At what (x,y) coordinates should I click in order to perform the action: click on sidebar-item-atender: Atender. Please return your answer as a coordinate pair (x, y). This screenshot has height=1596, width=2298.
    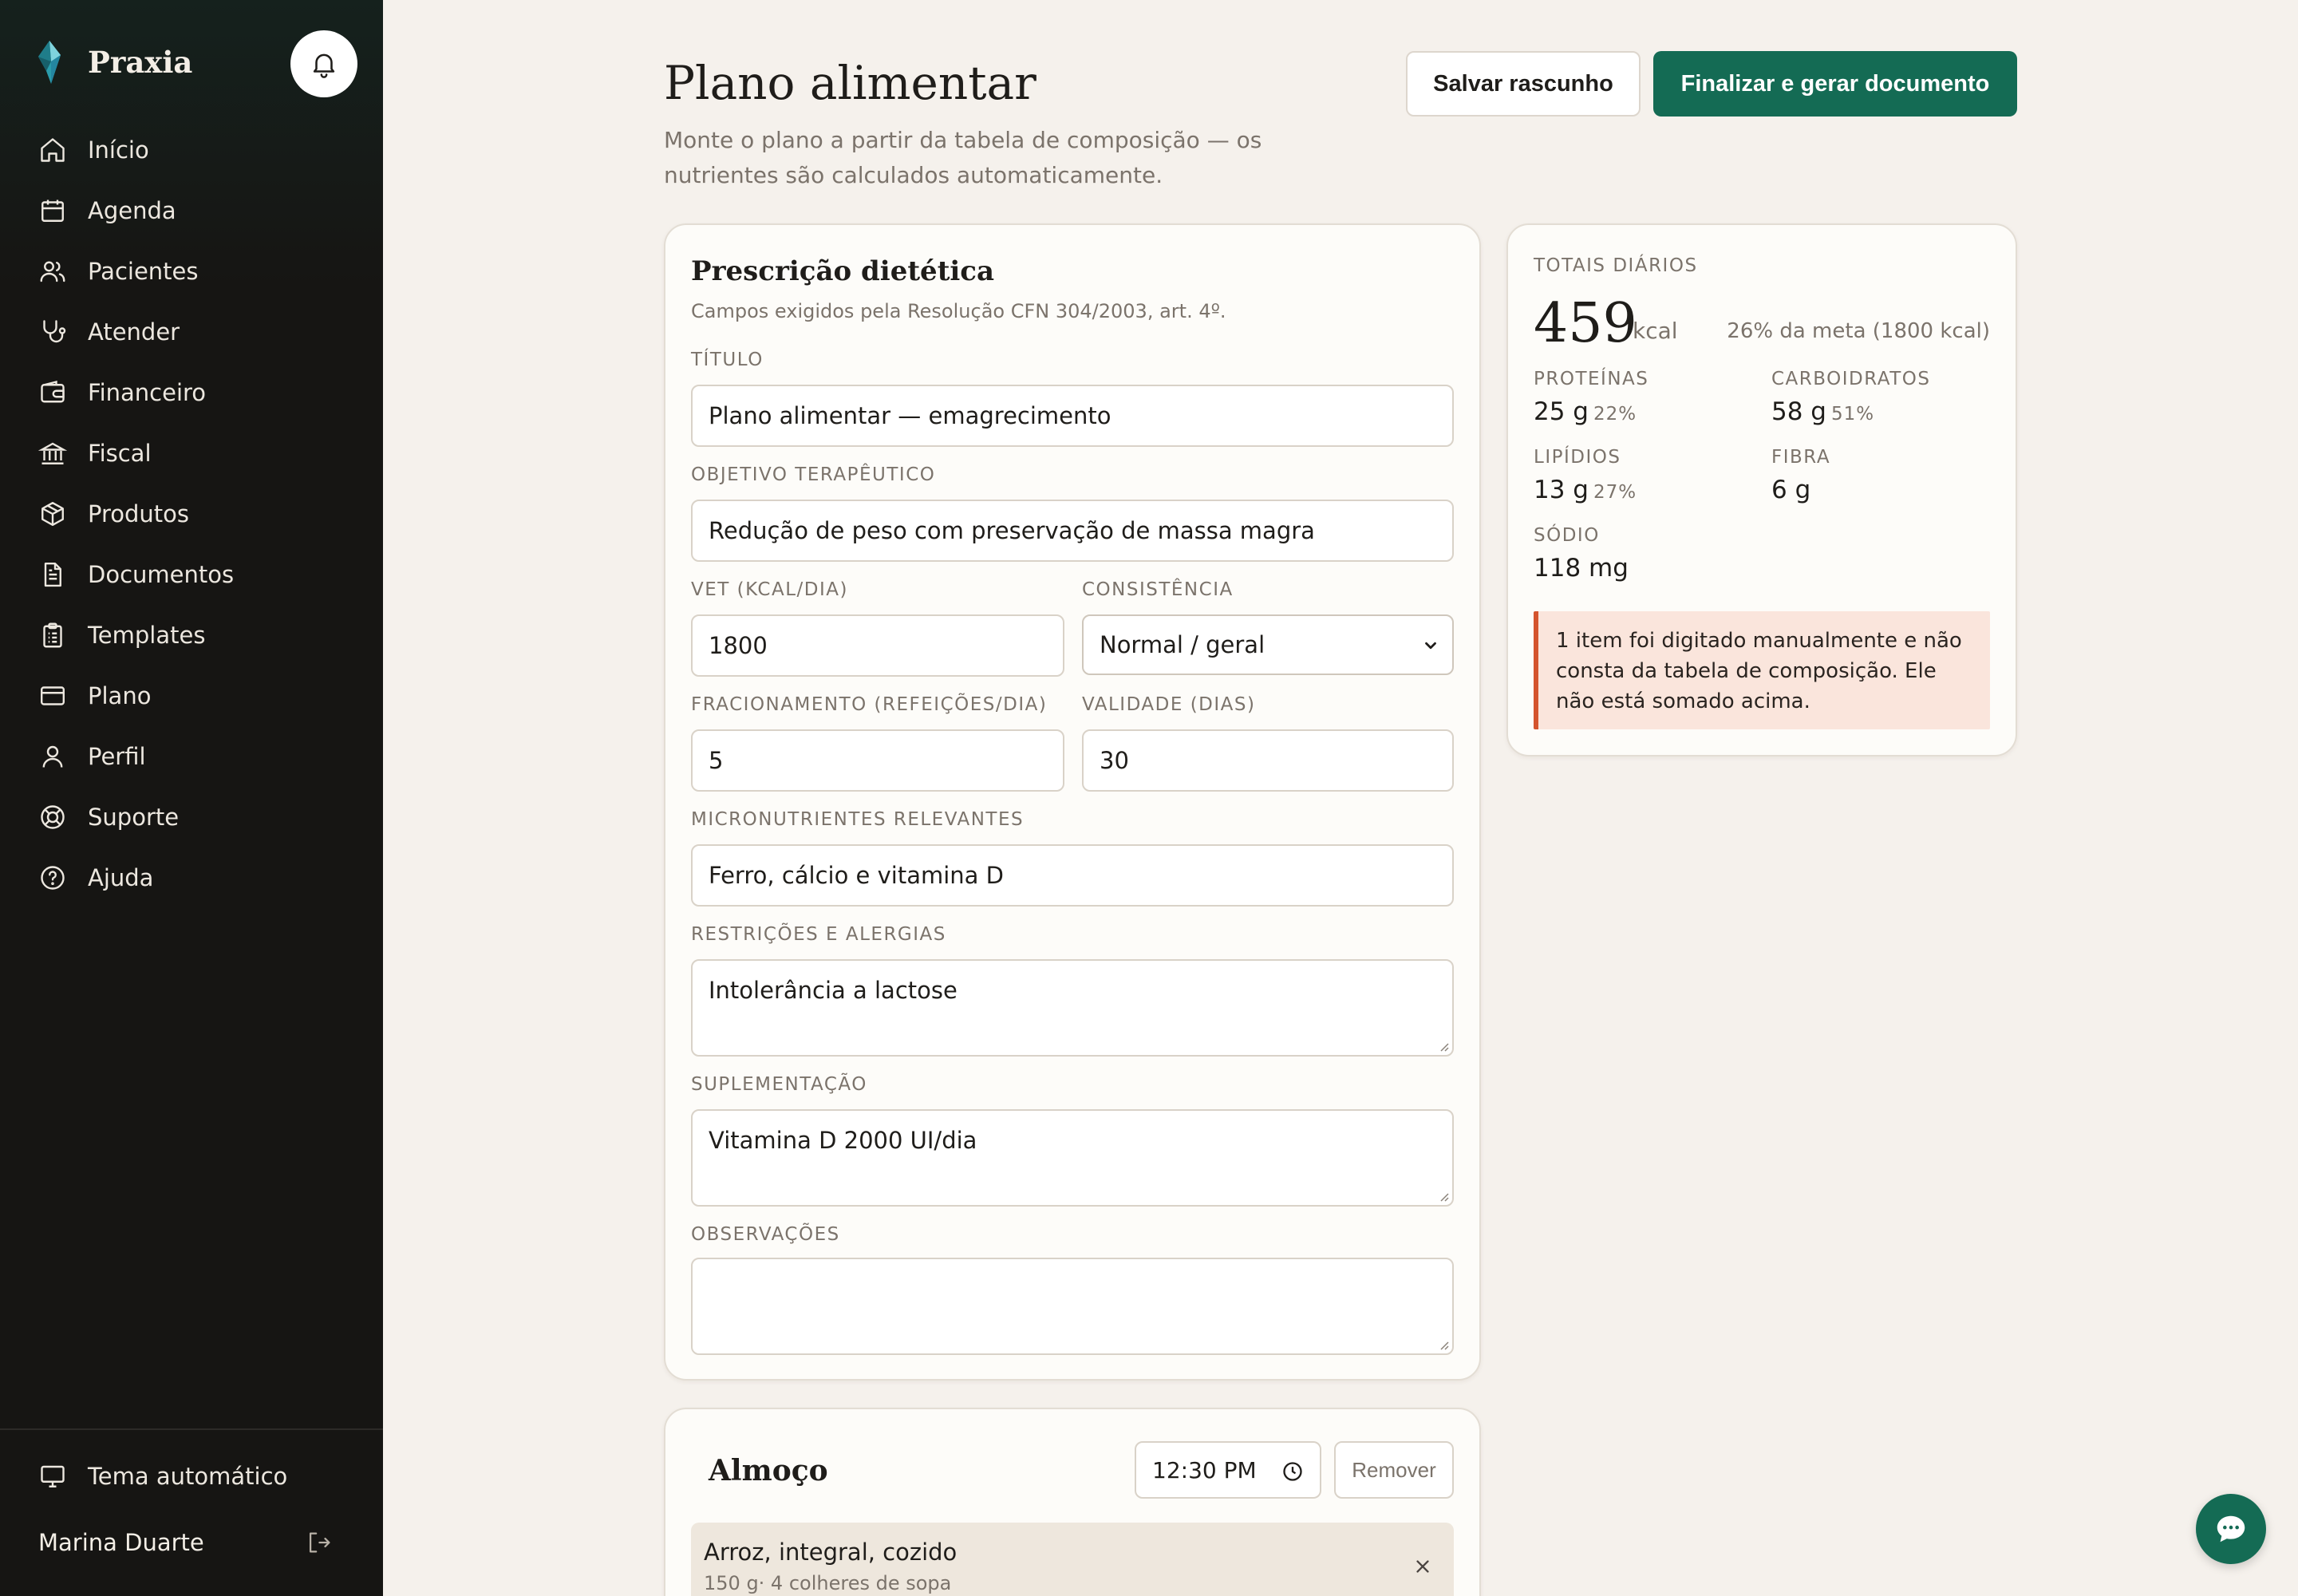
    Looking at the image, I should click on (191, 332).